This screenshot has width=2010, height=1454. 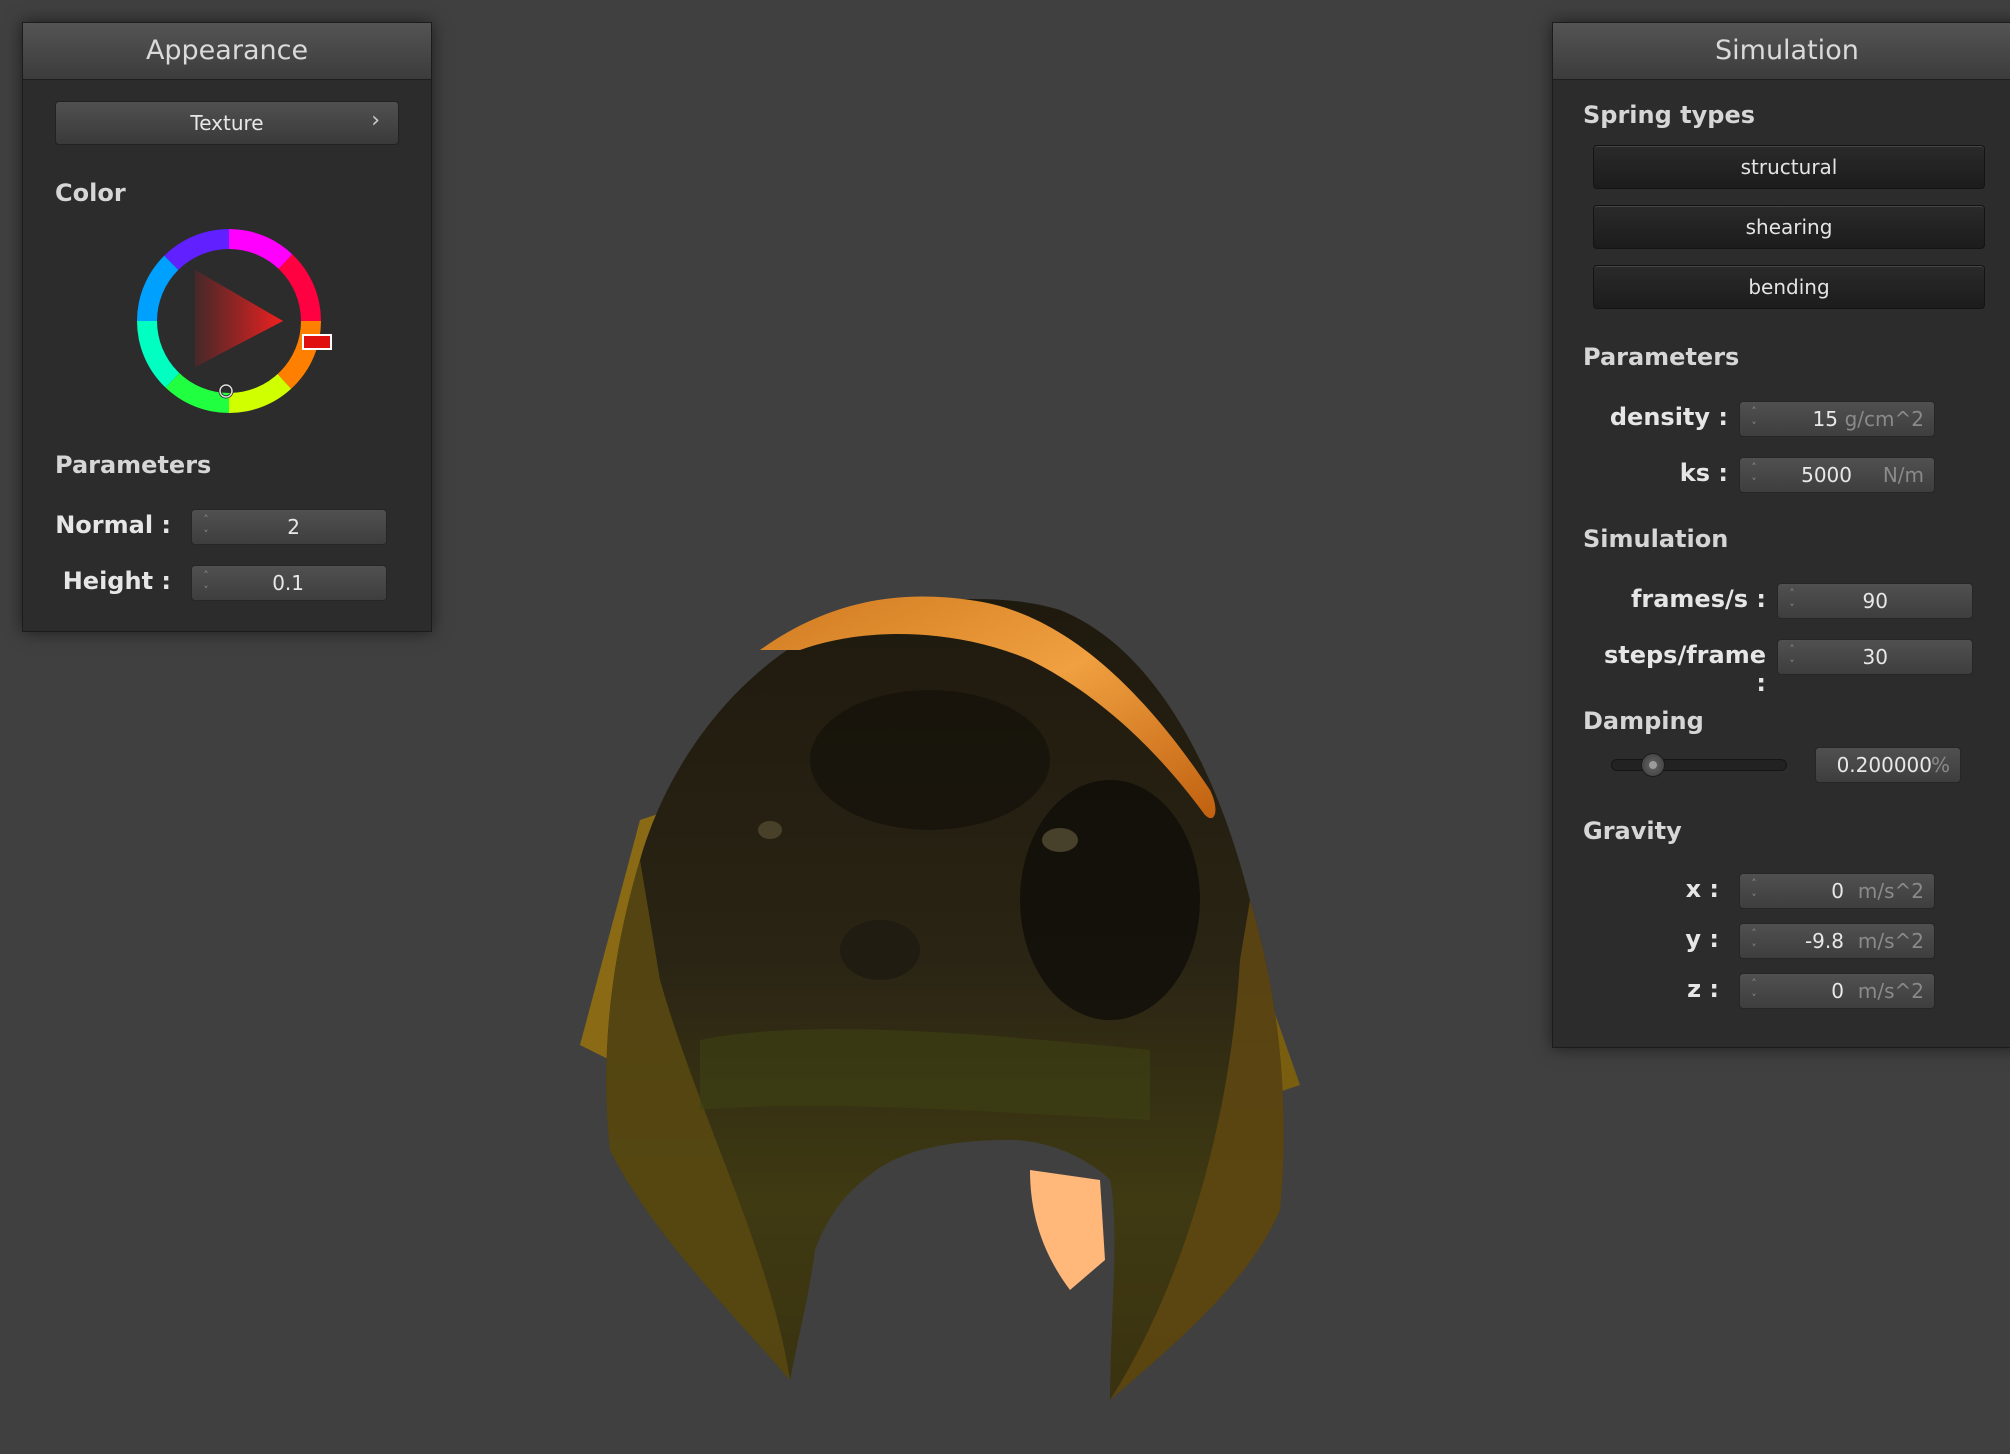 I want to click on gravity-z-value: 0, so click(x=1837, y=991).